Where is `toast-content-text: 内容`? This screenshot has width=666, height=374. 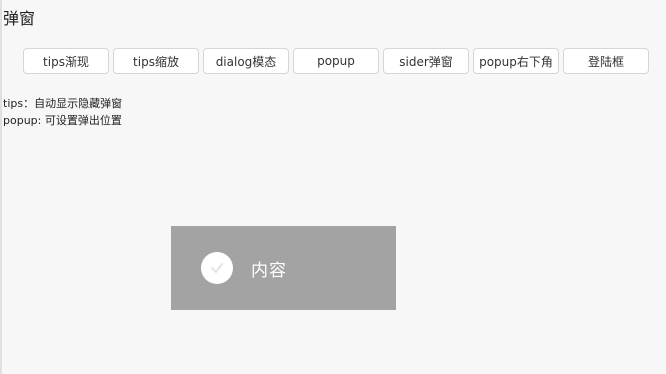
toast-content-text: 内容 is located at coordinates (269, 270).